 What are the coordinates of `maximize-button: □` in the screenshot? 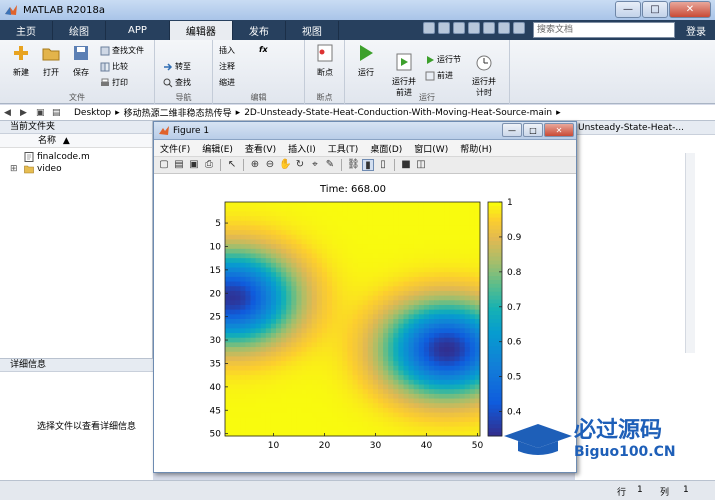 It's located at (655, 9).